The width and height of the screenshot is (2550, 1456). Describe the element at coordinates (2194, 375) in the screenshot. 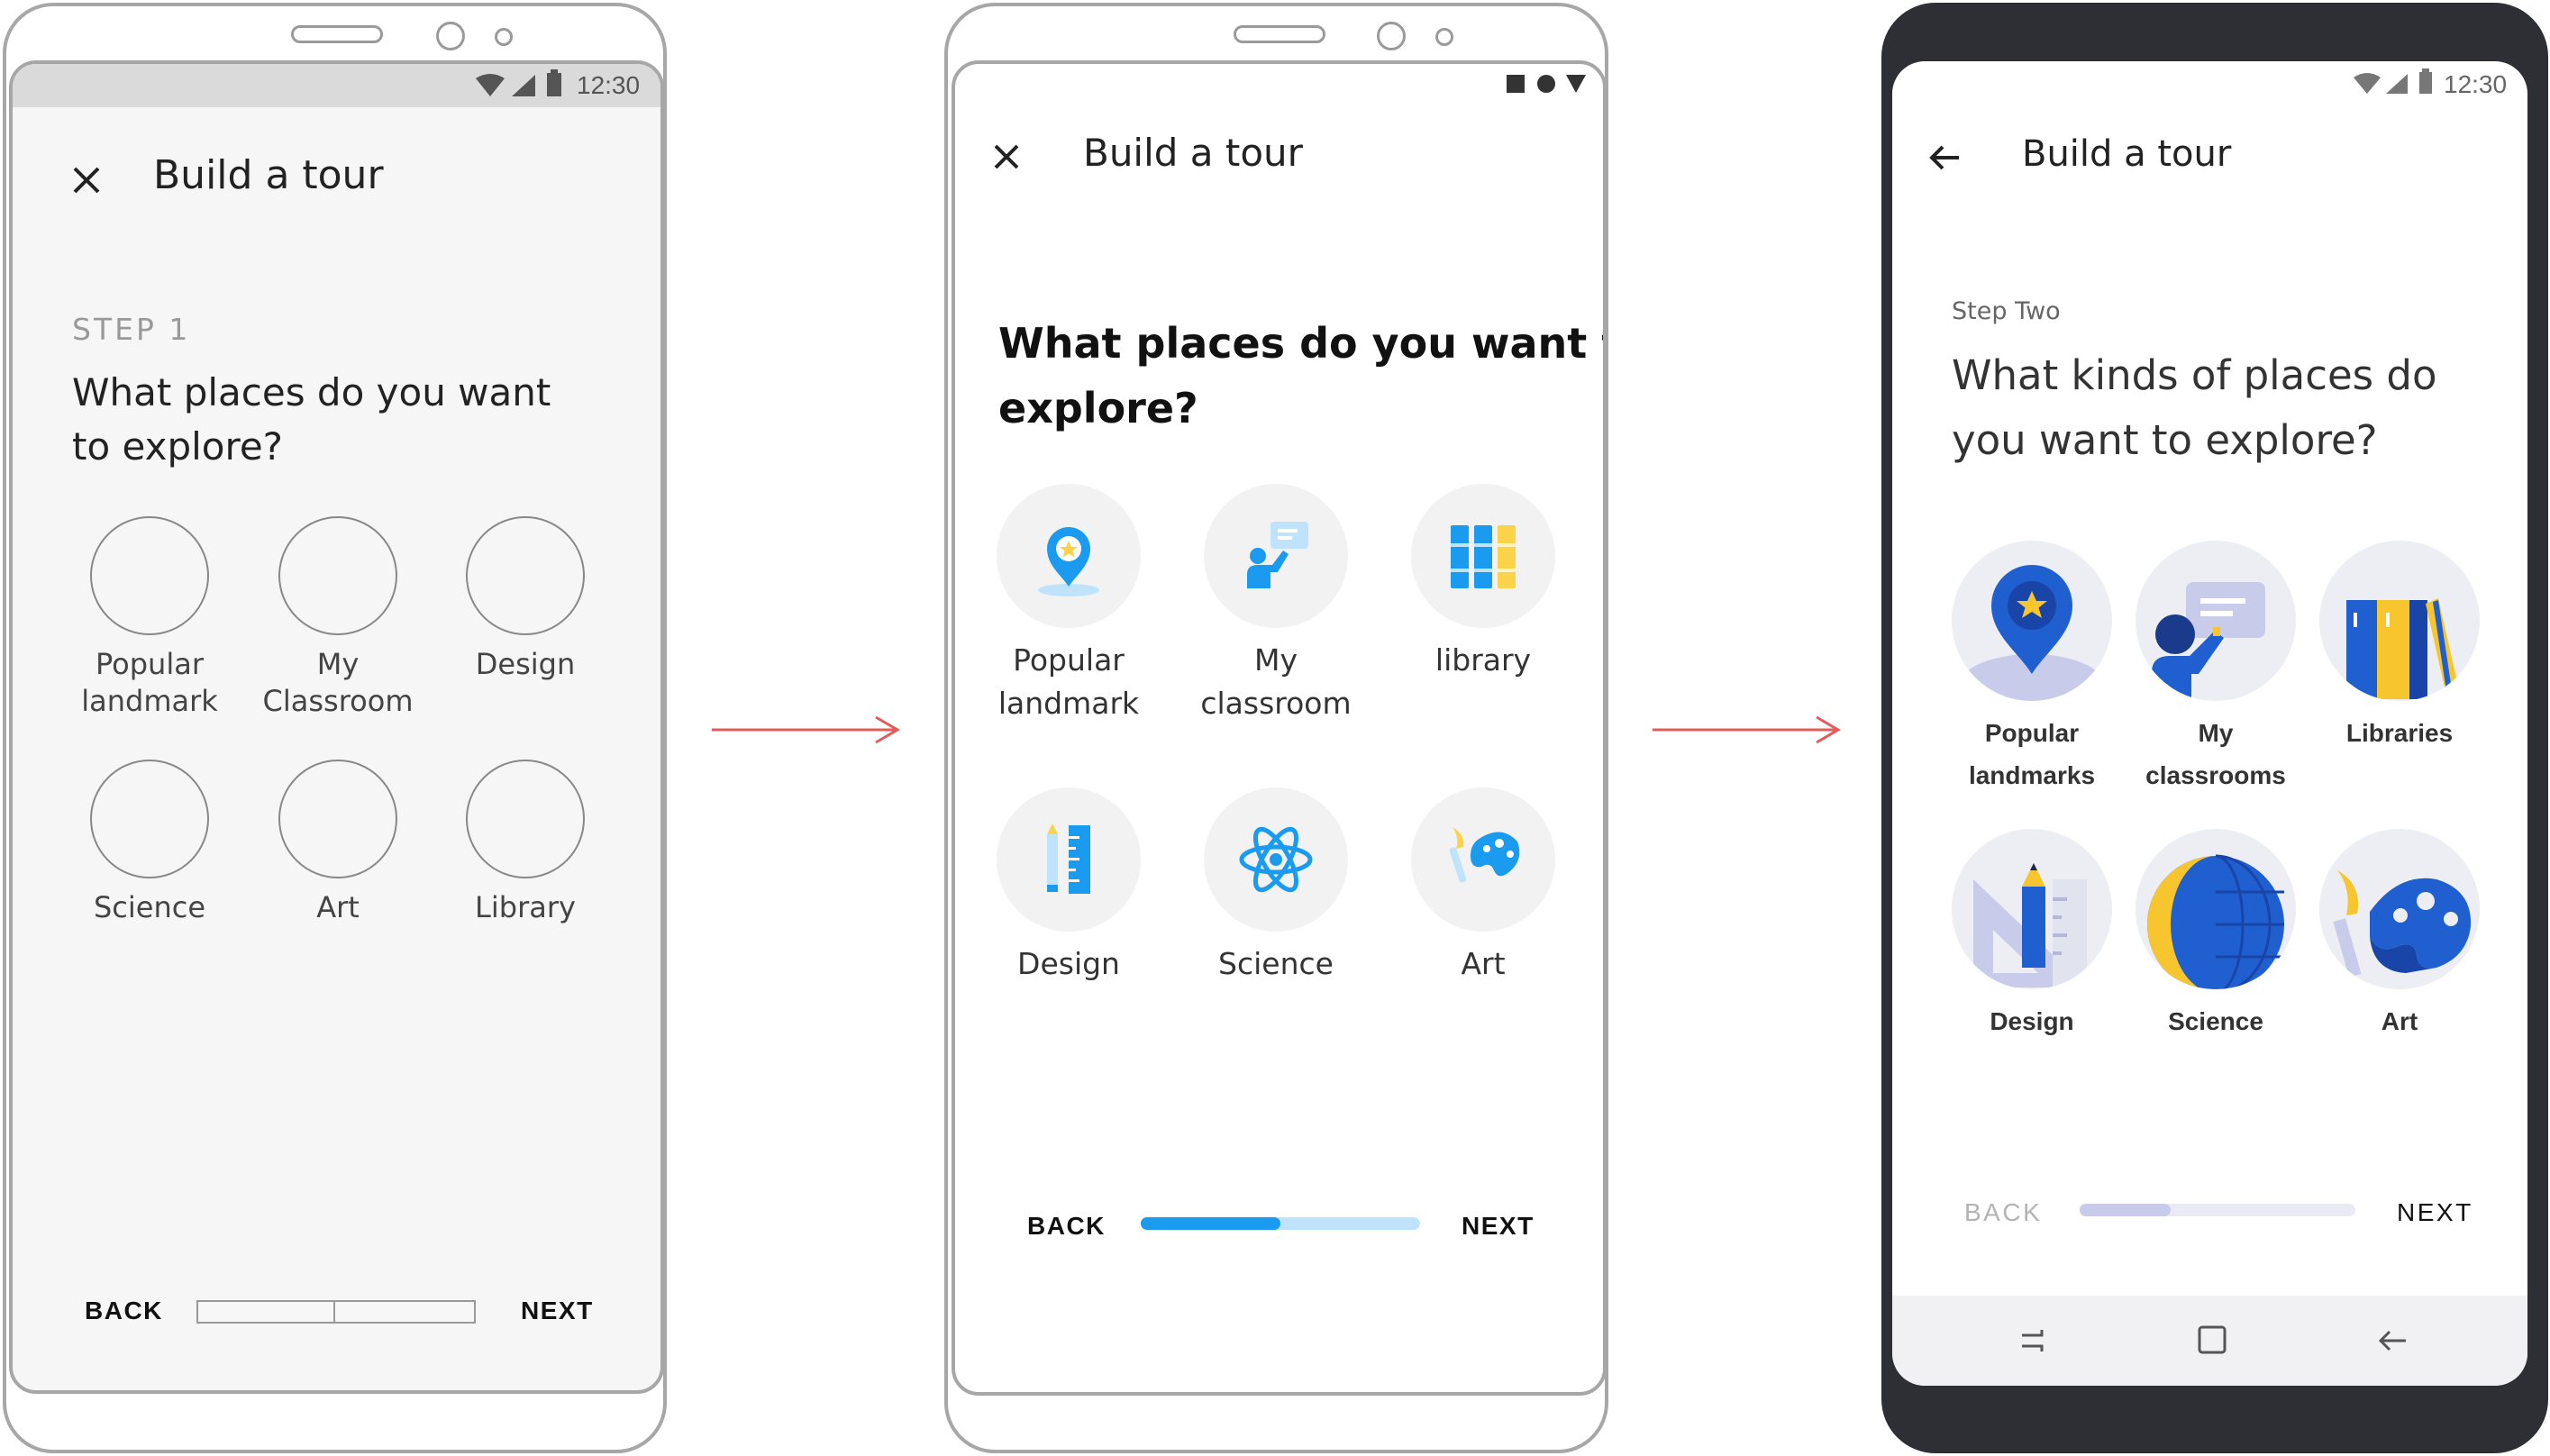

I see `question-line-1: What kinds of places do` at that location.